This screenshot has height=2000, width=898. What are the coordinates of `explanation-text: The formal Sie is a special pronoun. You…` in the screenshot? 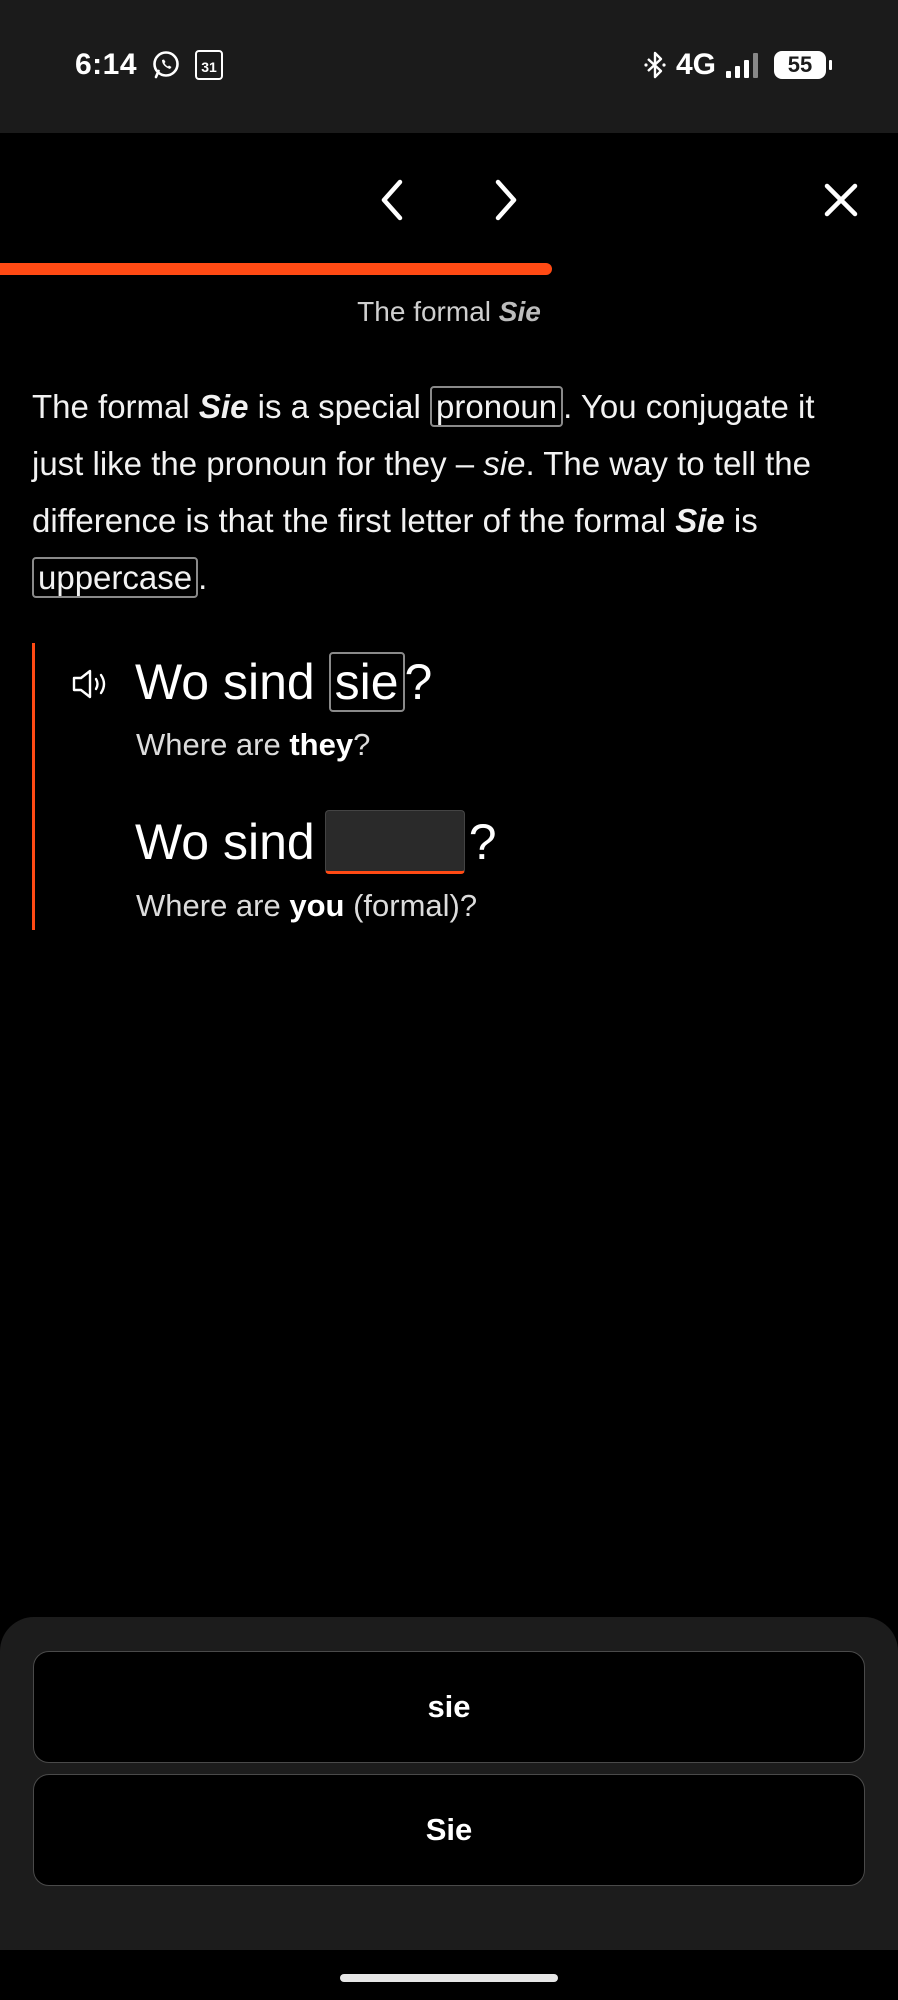 It's located at (423, 492).